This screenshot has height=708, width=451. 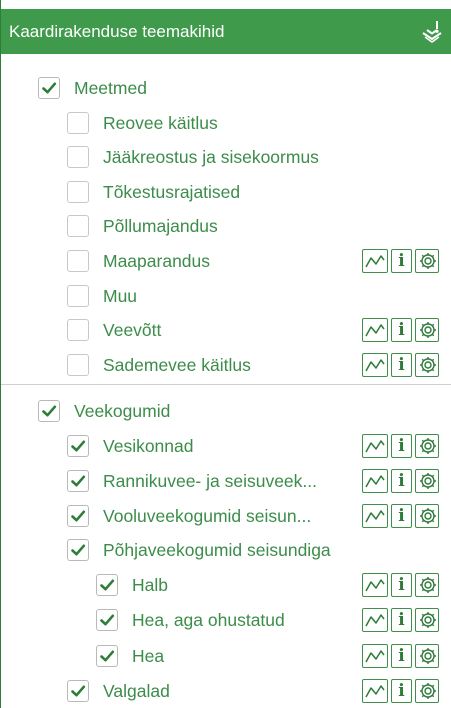 I want to click on layer-group-row: Veekogumid, so click(x=104, y=411).